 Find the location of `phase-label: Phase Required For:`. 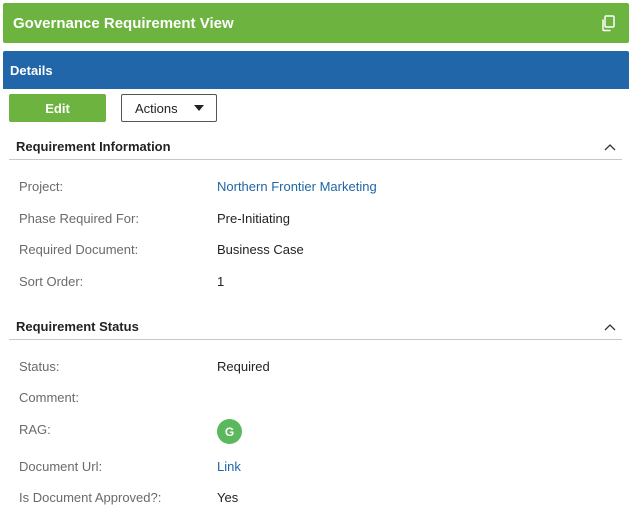

phase-label: Phase Required For: is located at coordinates (79, 218).